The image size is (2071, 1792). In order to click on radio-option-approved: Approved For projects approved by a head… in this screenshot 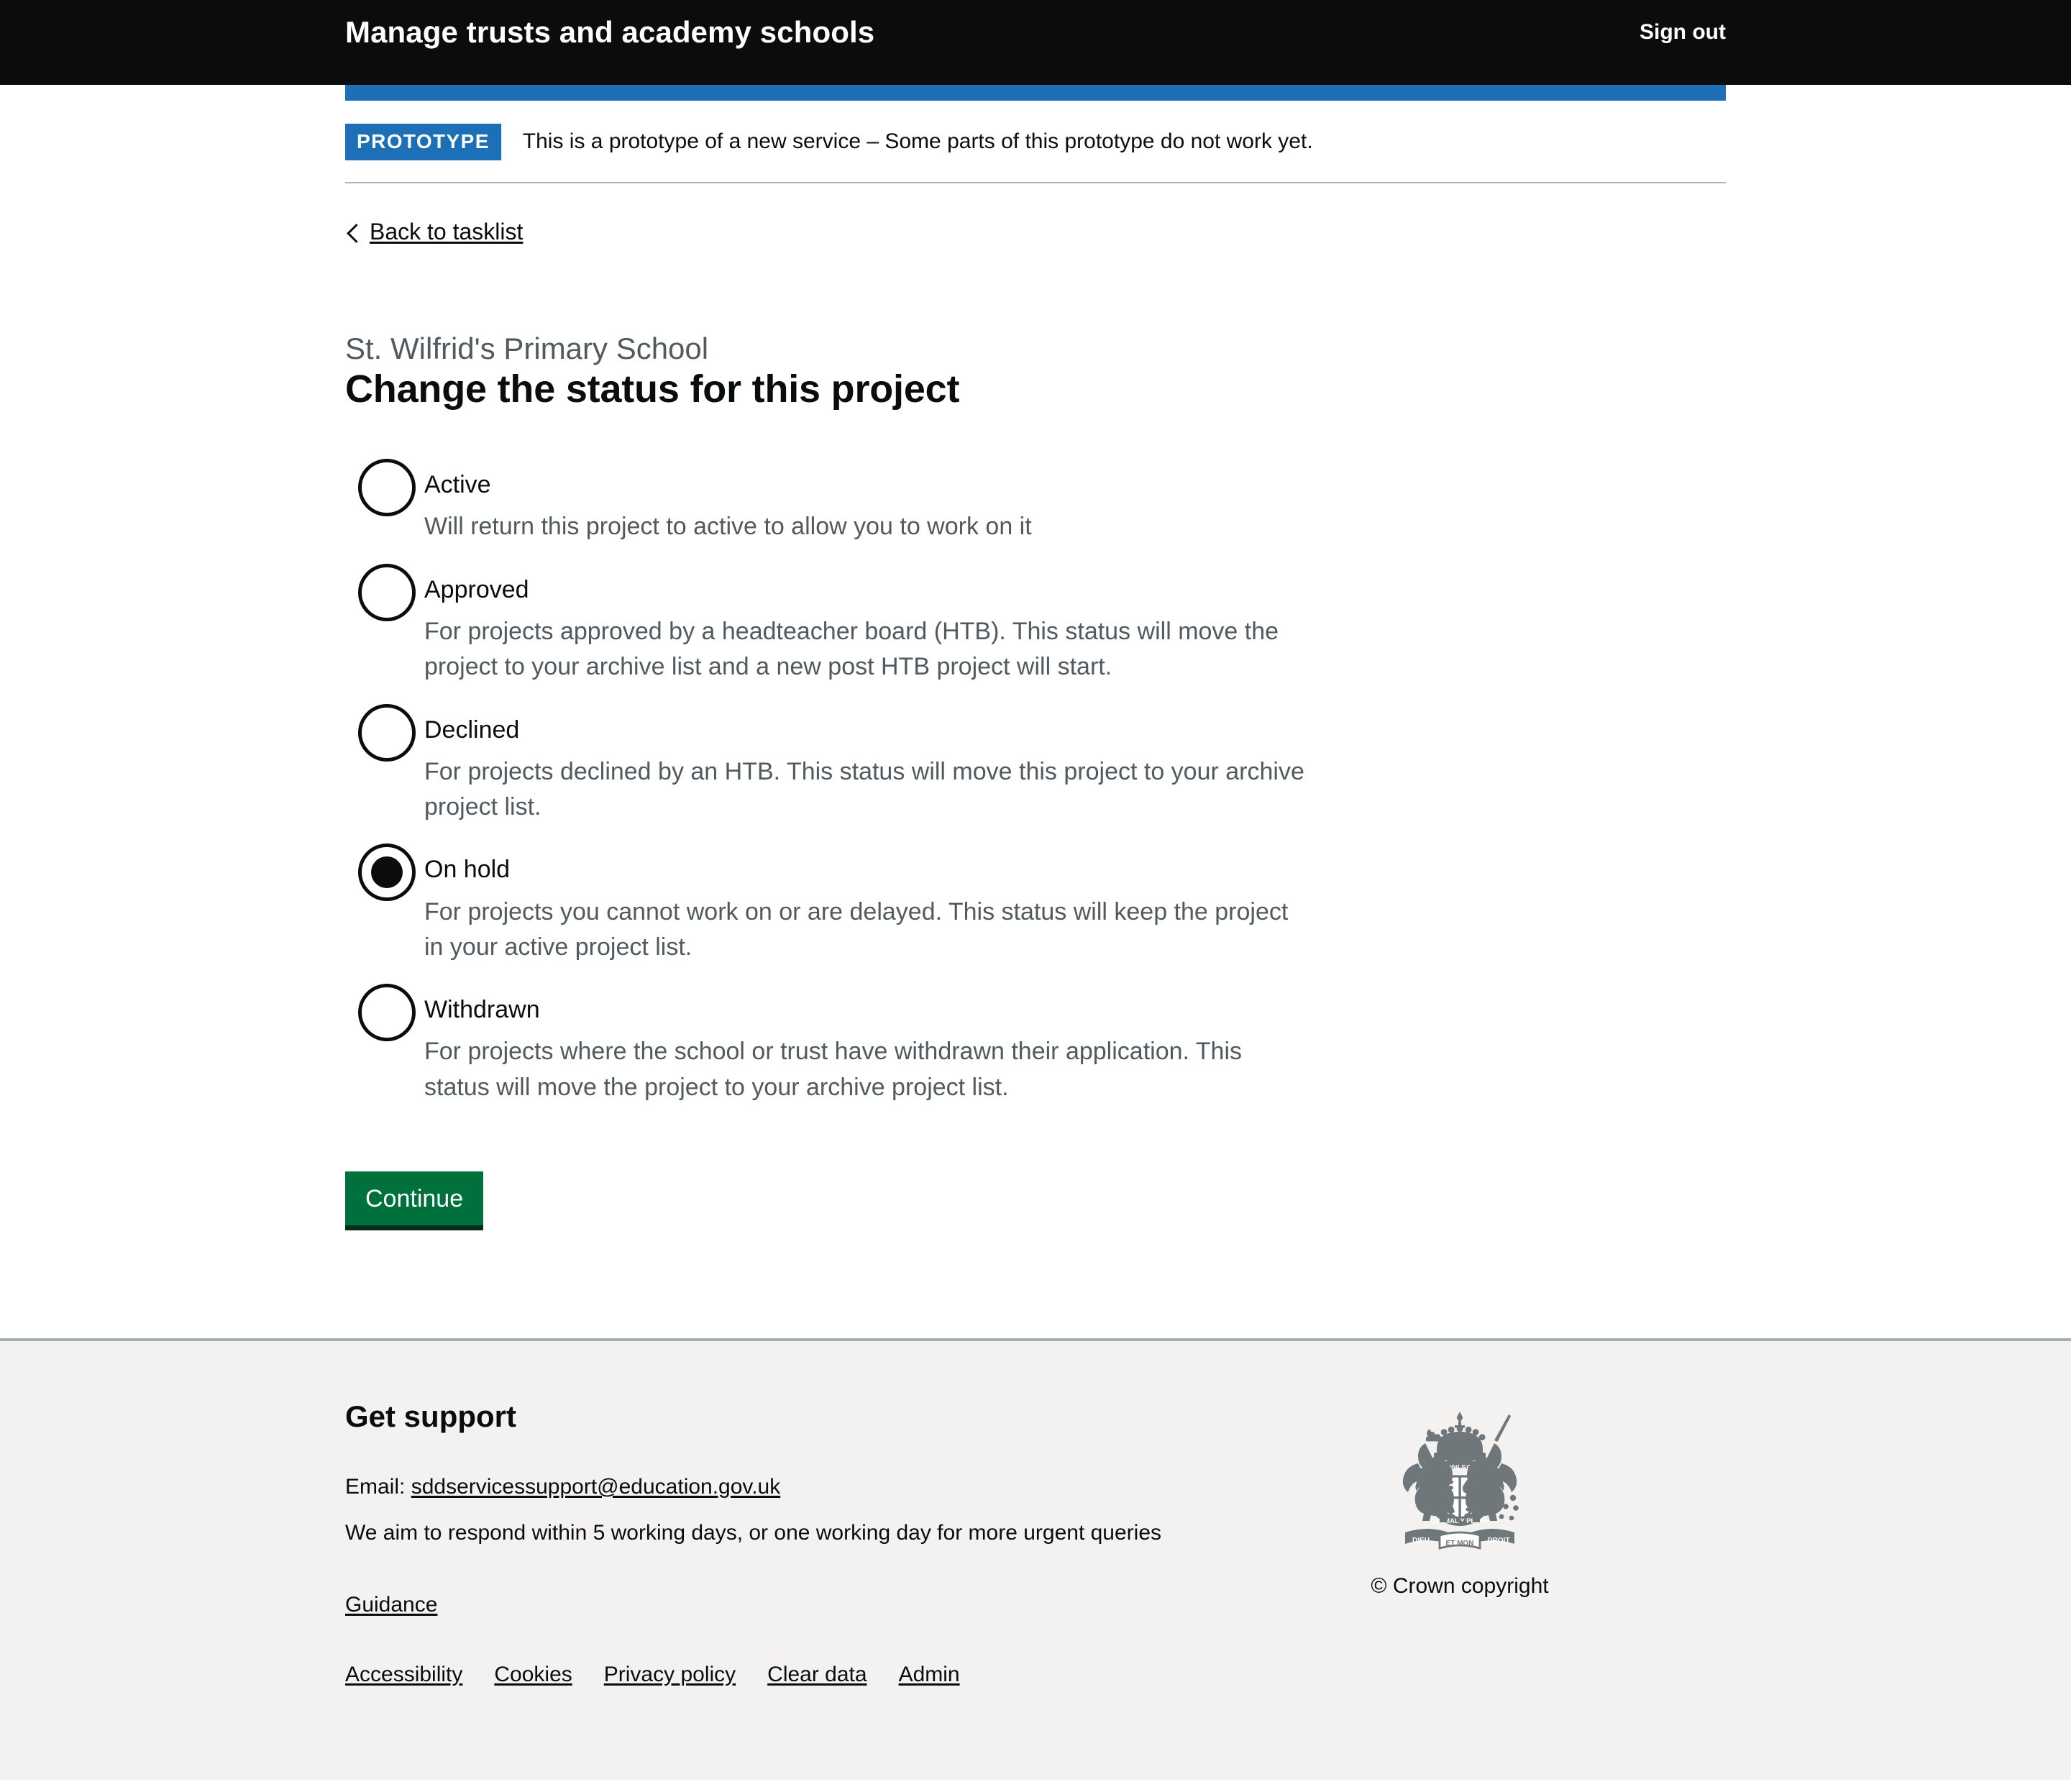, I will do `click(1035, 623)`.